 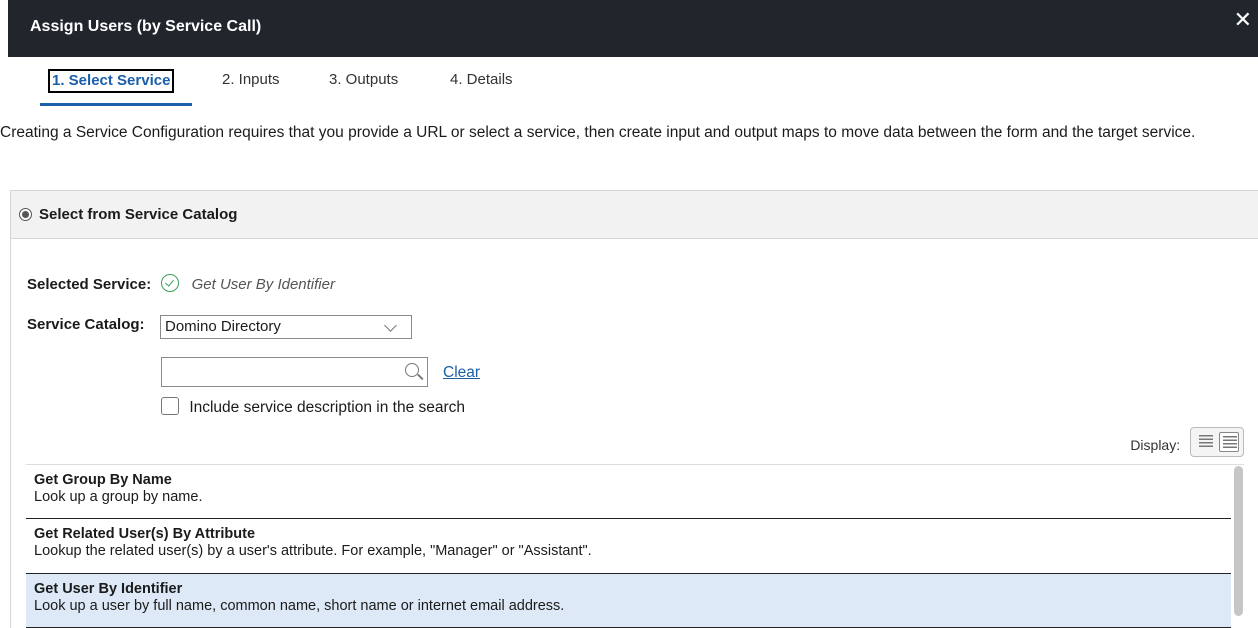 I want to click on selected-service-value: Get User By Identifier, so click(x=263, y=284).